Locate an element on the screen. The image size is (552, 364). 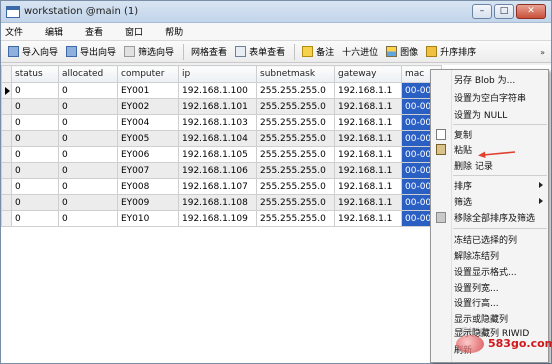
minimize-button: – is located at coordinates (482, 11).